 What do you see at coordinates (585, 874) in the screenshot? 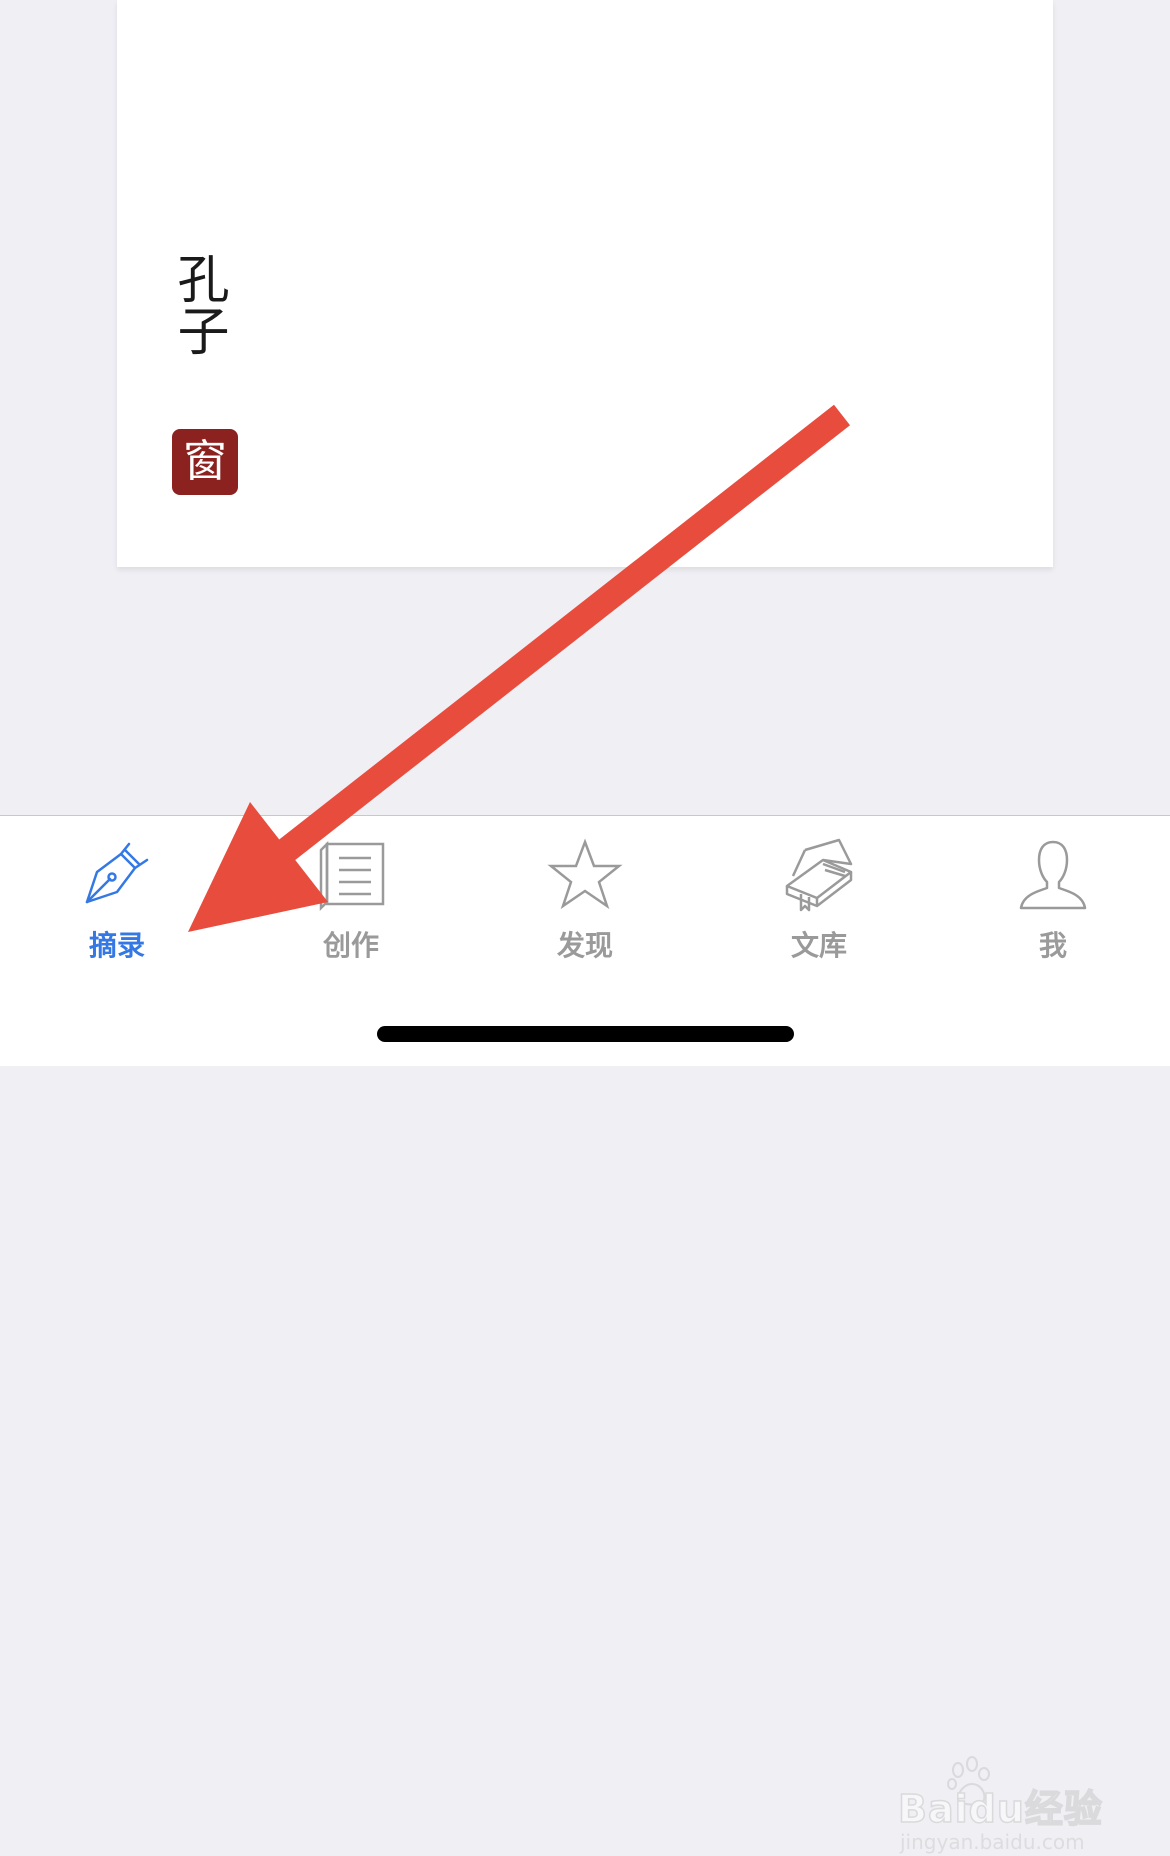
I see `star-icon` at bounding box center [585, 874].